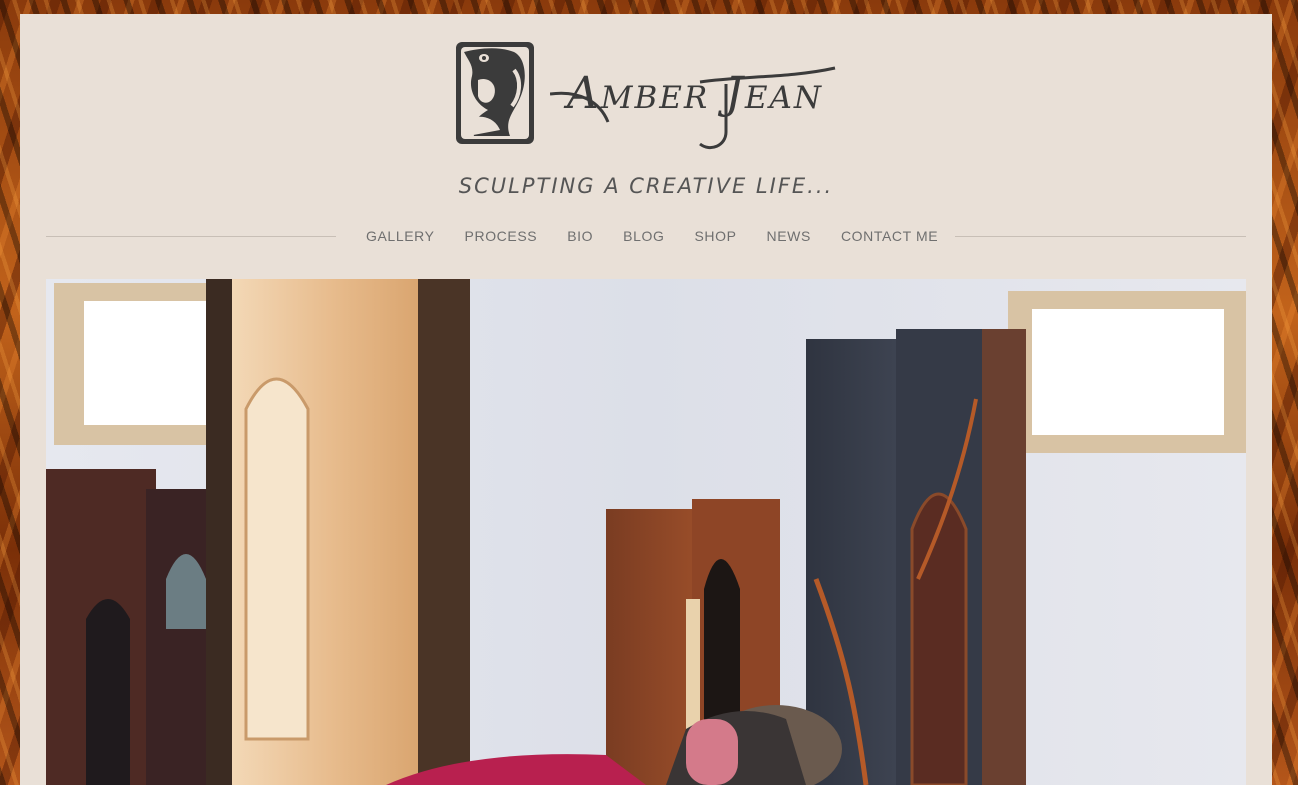 Image resolution: width=1298 pixels, height=785 pixels. I want to click on logo-name-text: Amber Jean, so click(695, 93).